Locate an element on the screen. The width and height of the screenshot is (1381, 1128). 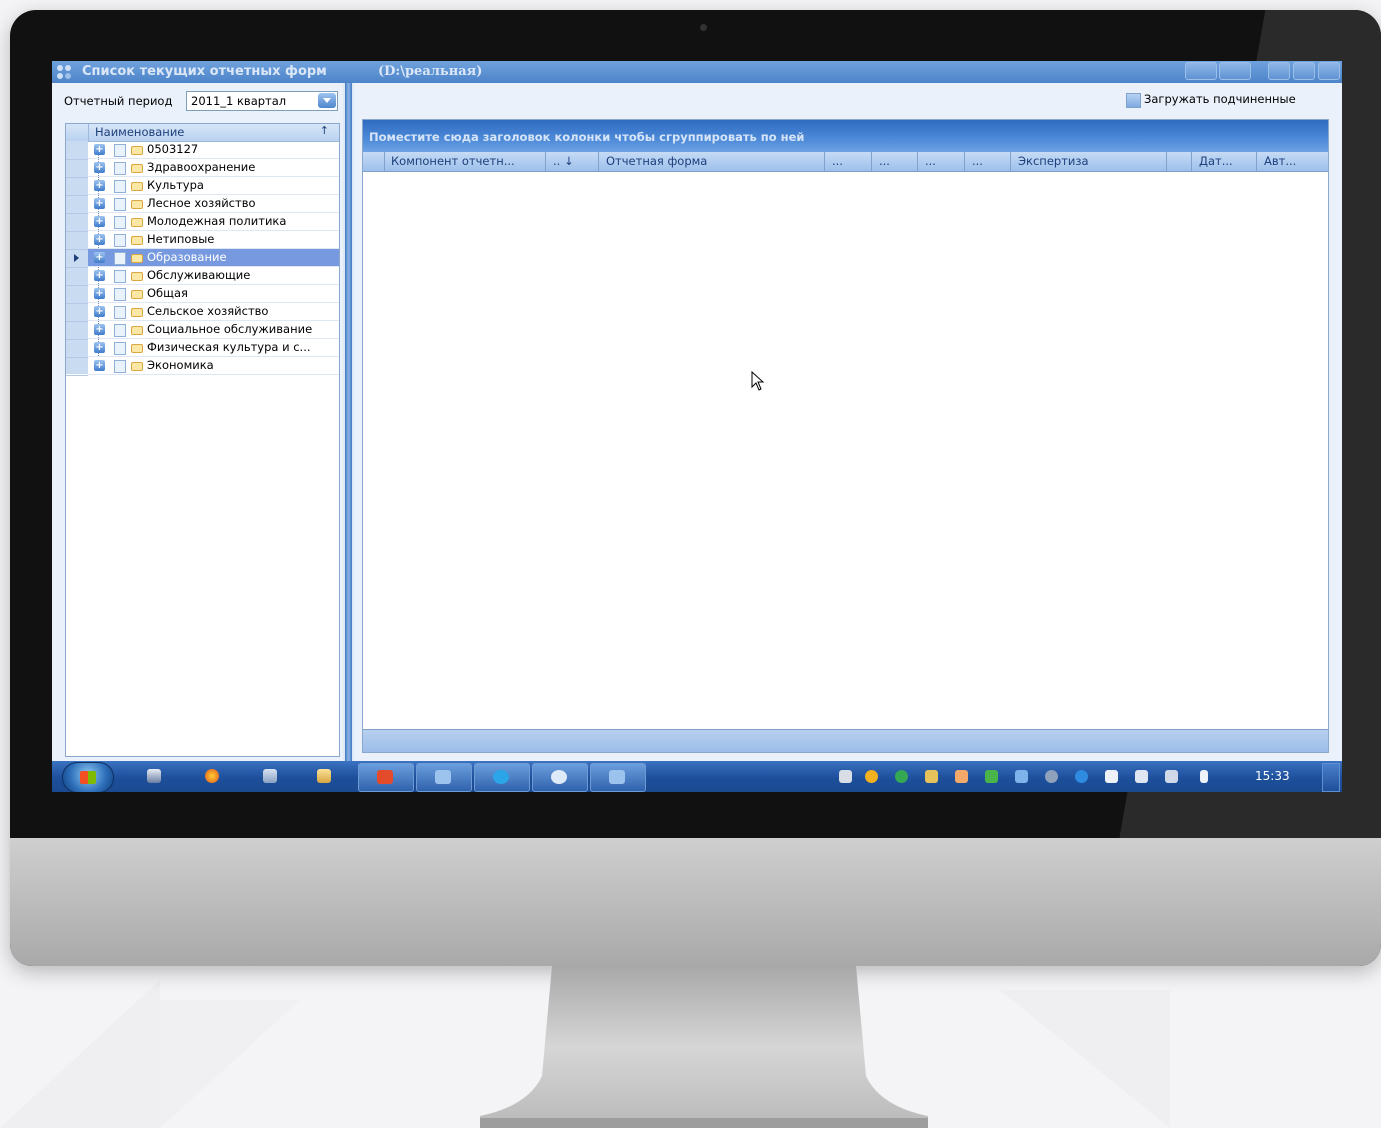
tree-row: + Образование is located at coordinates (202, 258).